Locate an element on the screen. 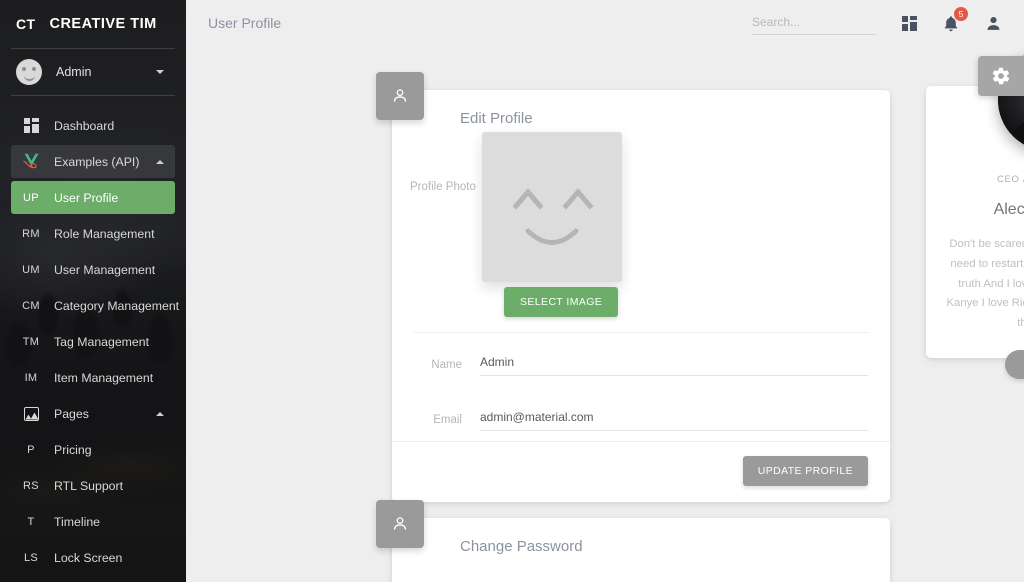  chevron-down-icon is located at coordinates (160, 72).